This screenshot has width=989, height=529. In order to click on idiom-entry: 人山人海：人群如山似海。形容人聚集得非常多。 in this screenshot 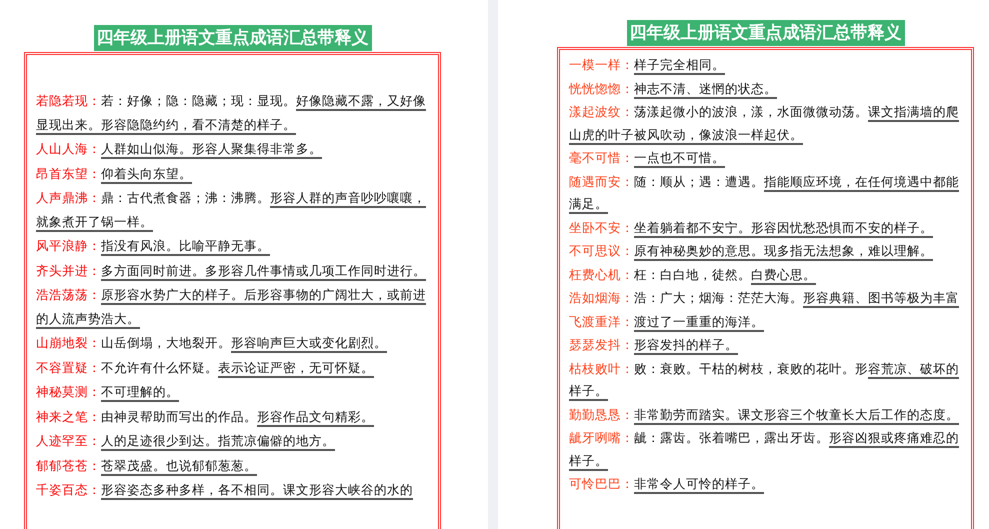, I will do `click(179, 149)`.